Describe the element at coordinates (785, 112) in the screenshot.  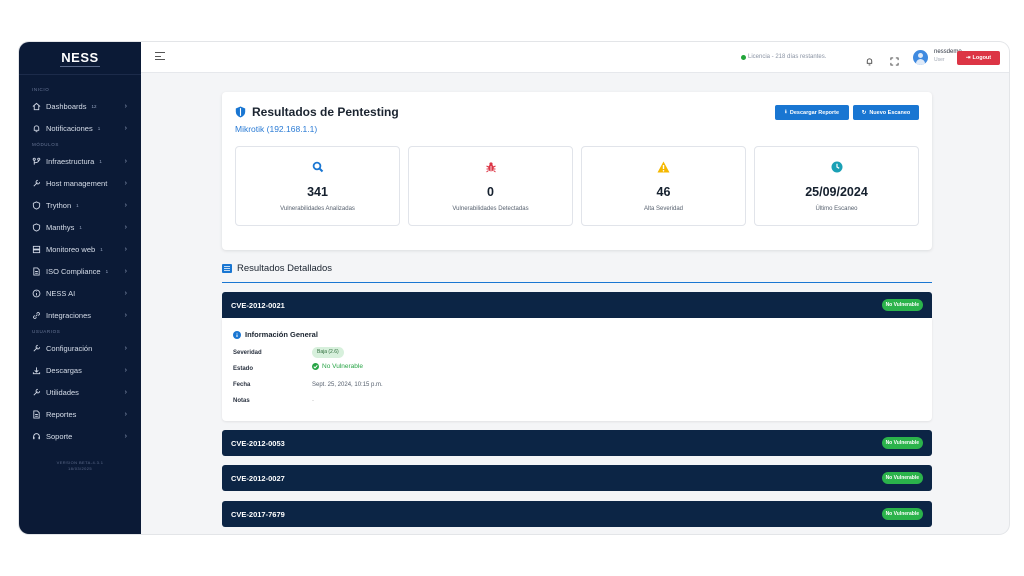
I see `download-icon: ⭳` at that location.